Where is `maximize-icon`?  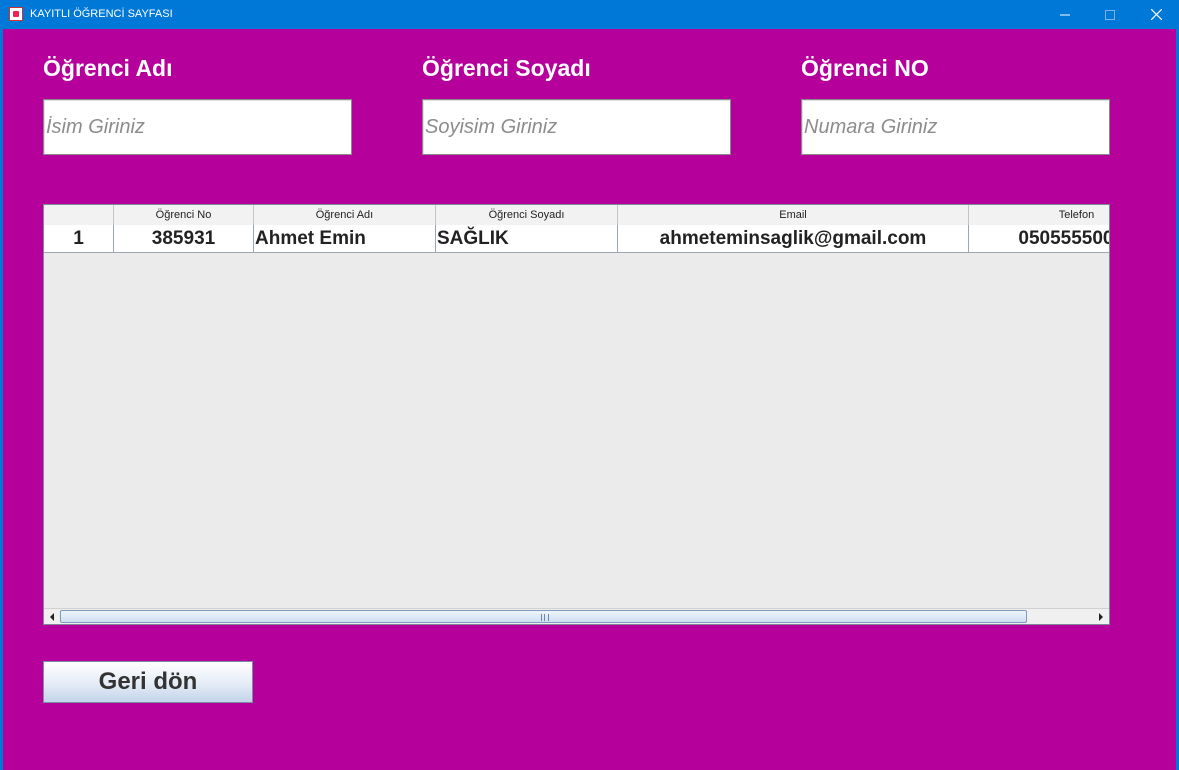 maximize-icon is located at coordinates (1110, 14).